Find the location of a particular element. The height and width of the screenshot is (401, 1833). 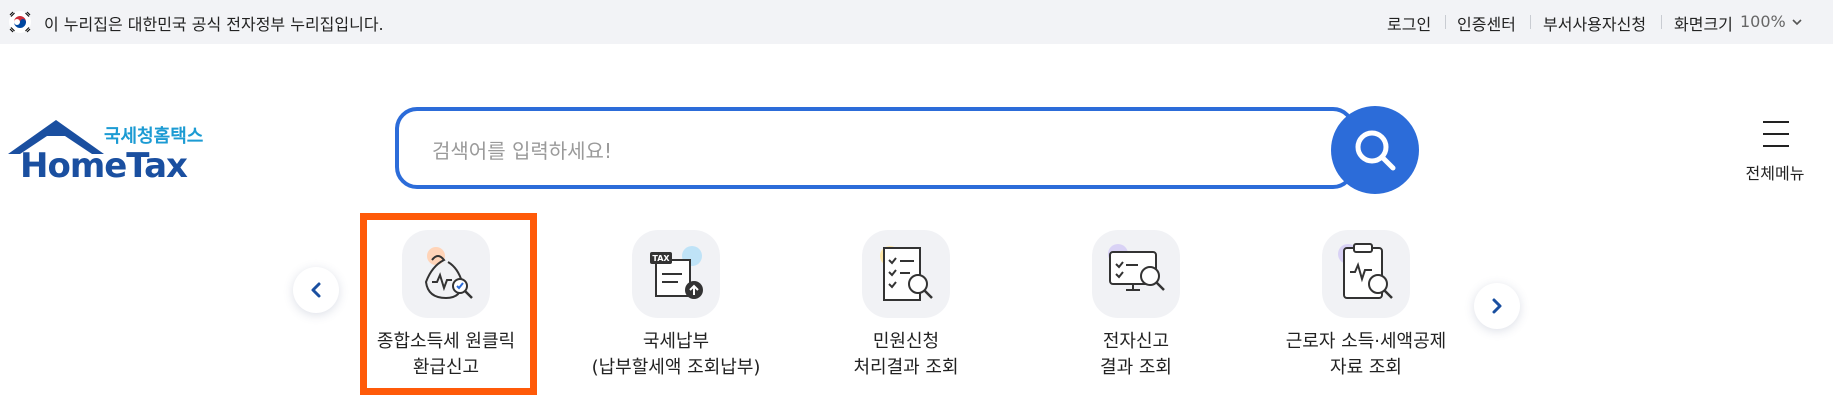

service-icon-tile: TAX is located at coordinates (676, 274).